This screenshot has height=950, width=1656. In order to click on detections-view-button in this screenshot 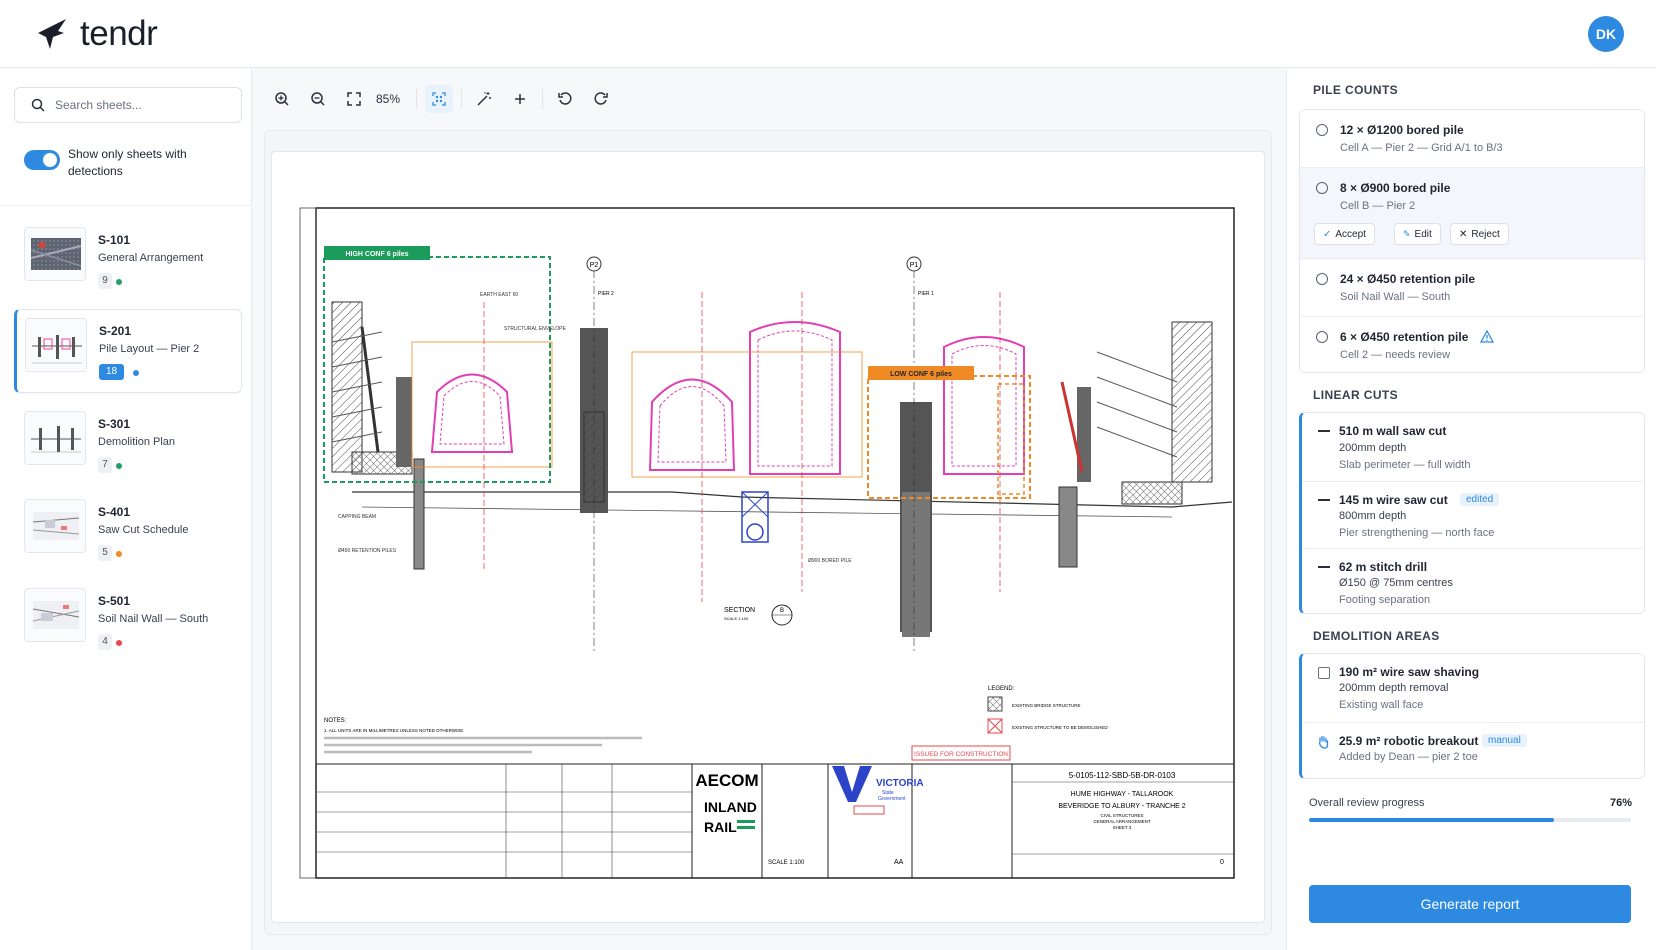, I will do `click(439, 99)`.